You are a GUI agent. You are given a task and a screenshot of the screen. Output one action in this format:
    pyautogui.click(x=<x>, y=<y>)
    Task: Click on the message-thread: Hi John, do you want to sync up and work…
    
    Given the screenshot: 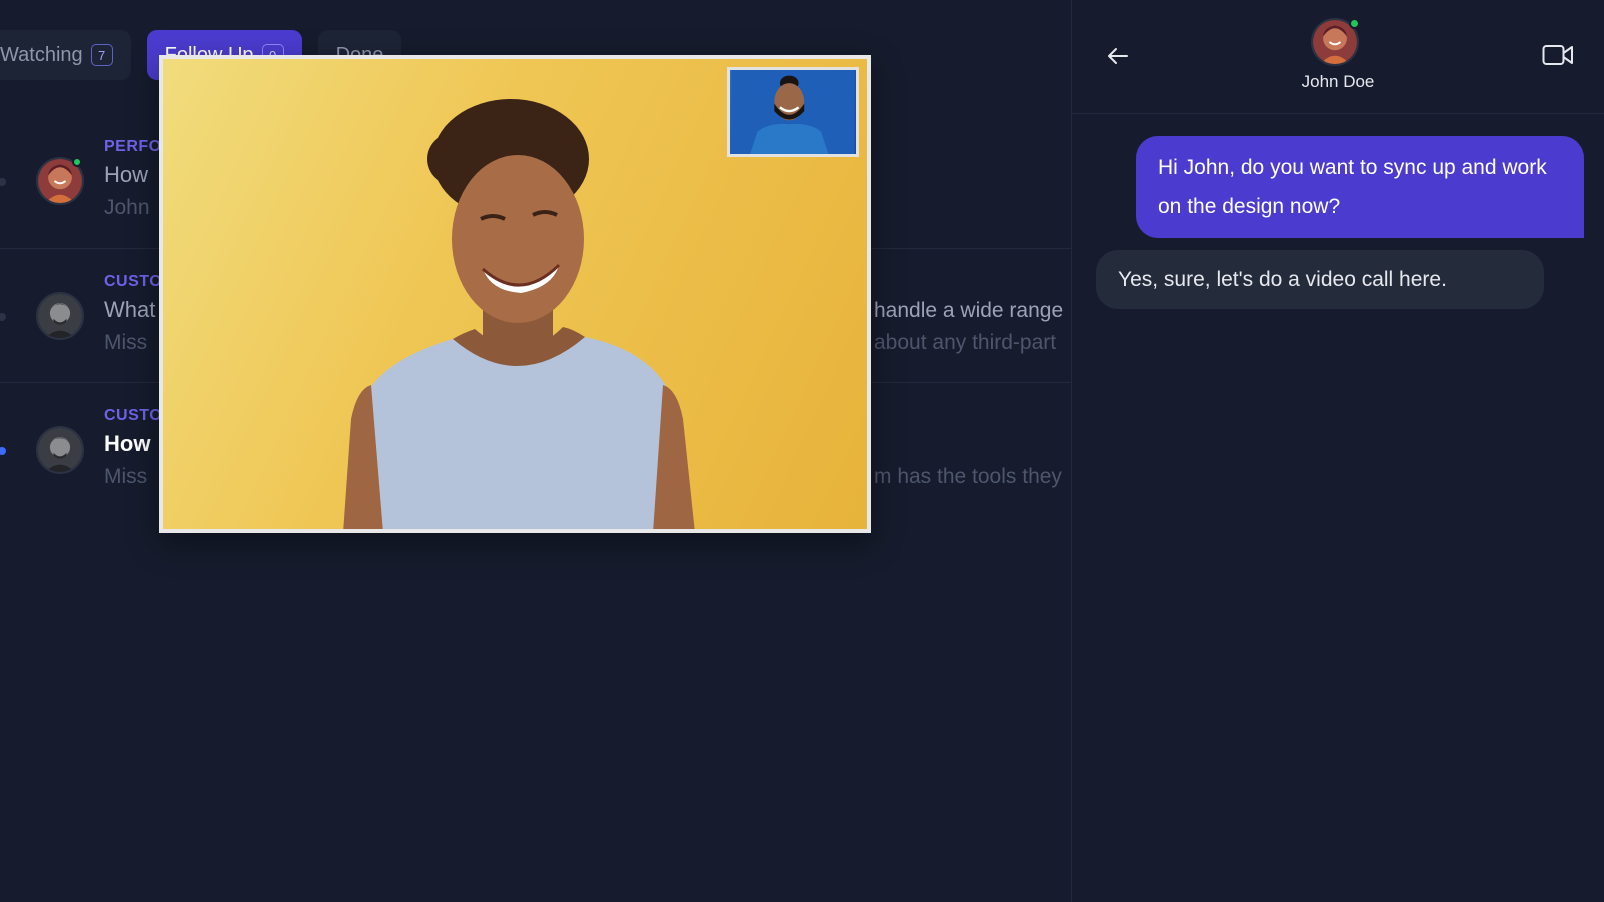 What is the action you would take?
    pyautogui.click(x=1338, y=222)
    